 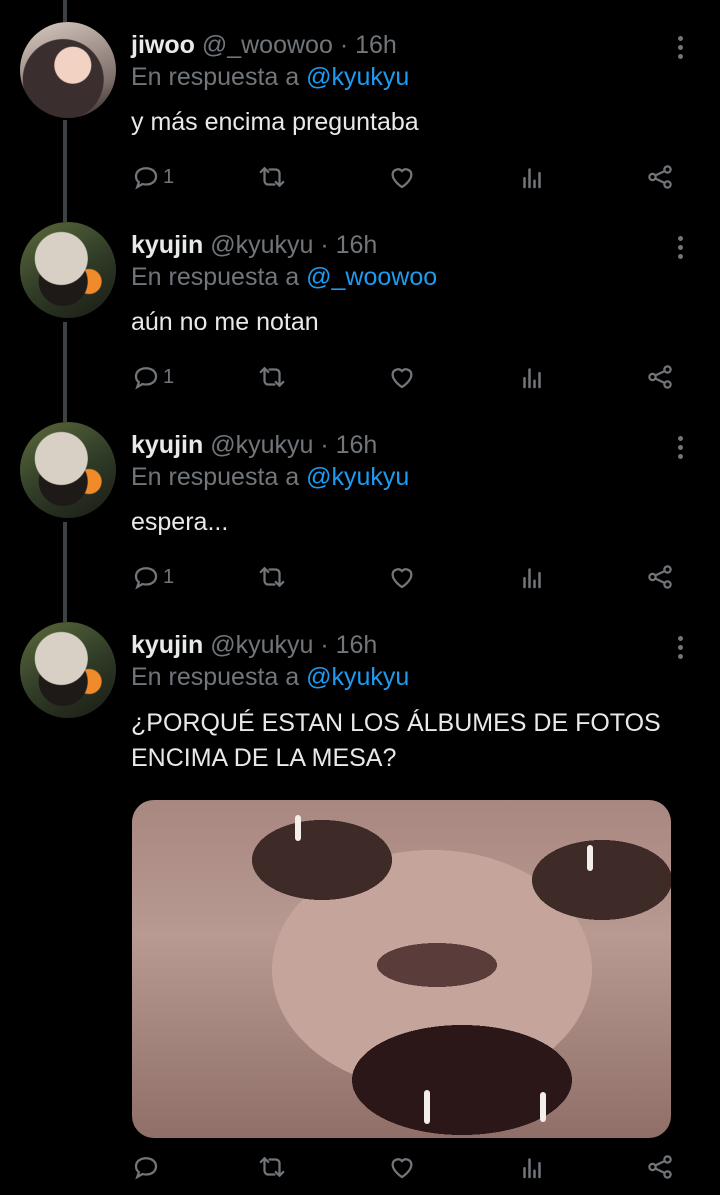 I want to click on tweet-header: jiwoo @_woowoo · 16h, so click(x=264, y=45).